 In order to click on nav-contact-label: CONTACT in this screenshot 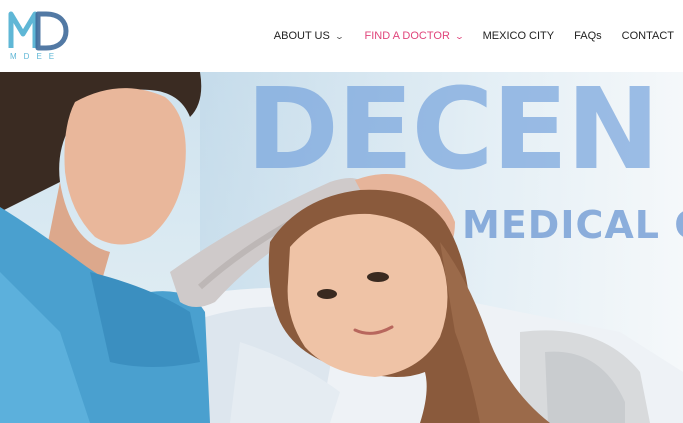, I will do `click(647, 36)`.